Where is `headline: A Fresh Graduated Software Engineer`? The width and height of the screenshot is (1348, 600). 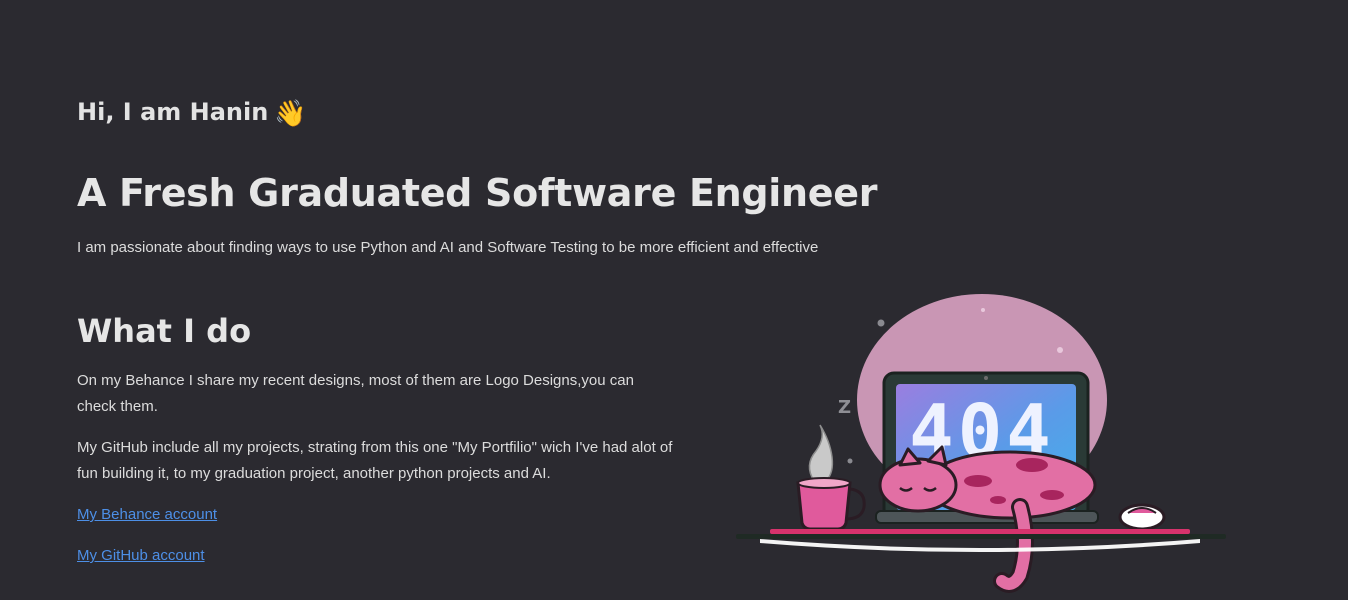
headline: A Fresh Graduated Software Engineer is located at coordinates (477, 193).